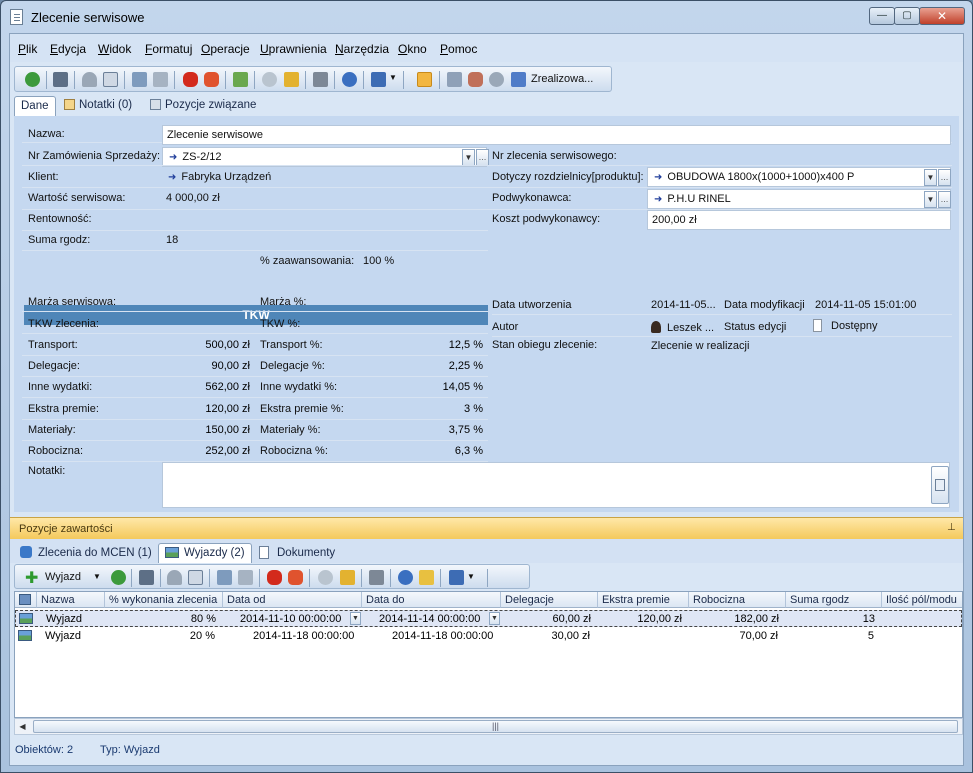 The height and width of the screenshot is (773, 973). What do you see at coordinates (799, 220) in the screenshot?
I see `subcost-input: 200,00 zł` at bounding box center [799, 220].